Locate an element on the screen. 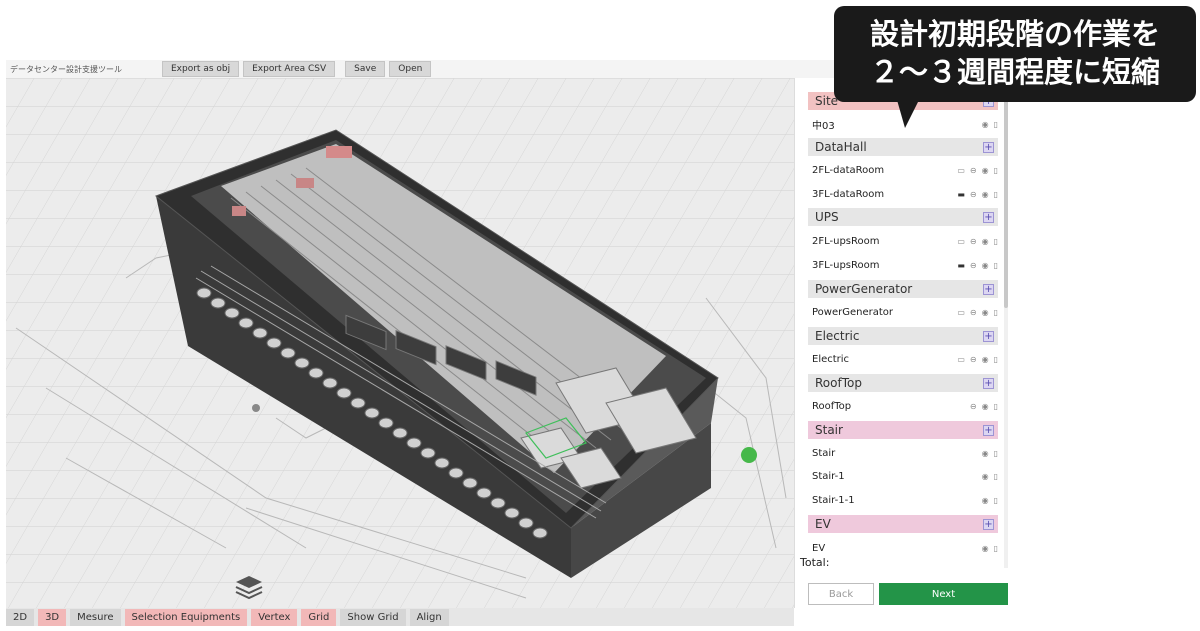 This screenshot has width=1200, height=631. item-label: 中03 is located at coordinates (823, 126).